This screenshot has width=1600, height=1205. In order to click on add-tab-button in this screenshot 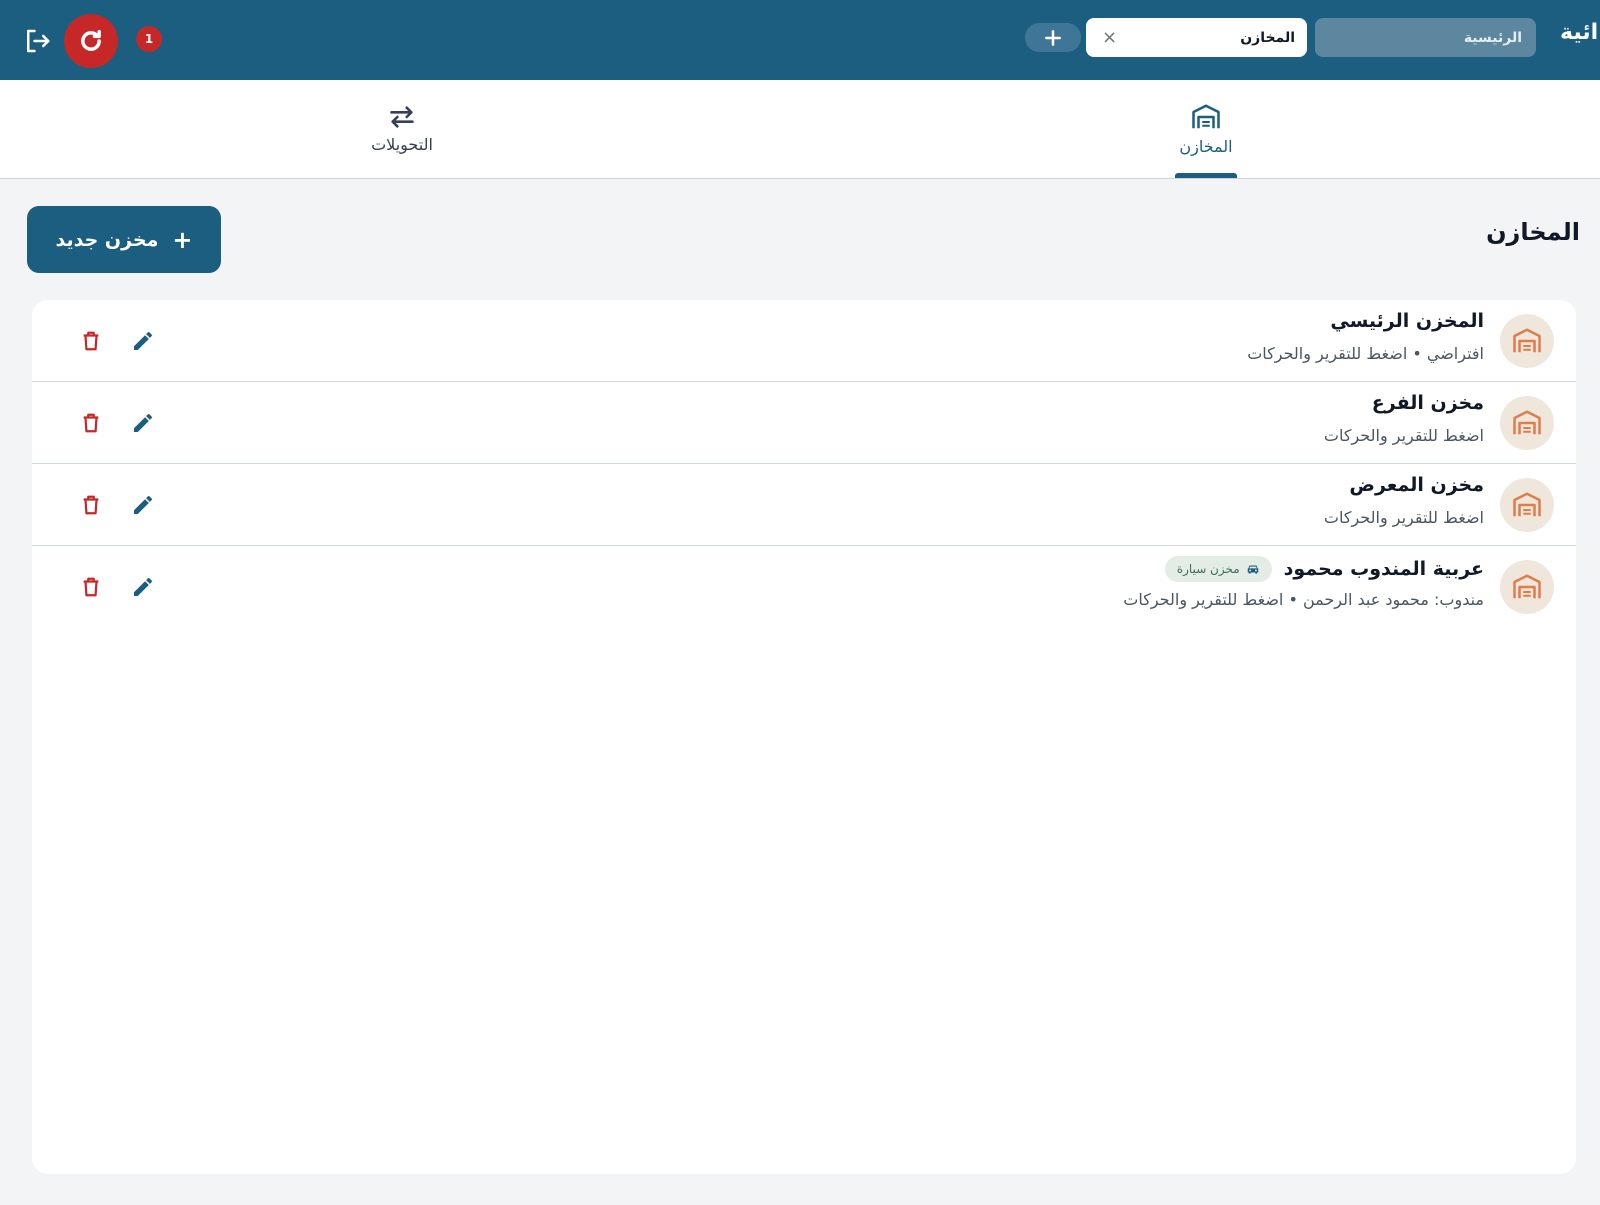, I will do `click(1053, 37)`.